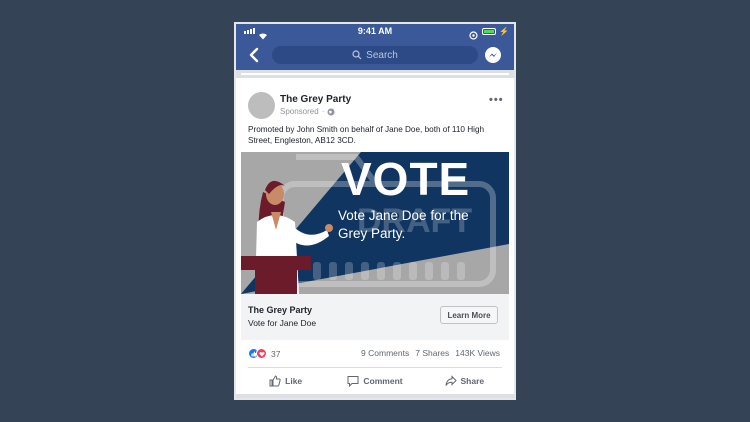 The image size is (750, 422). Describe the element at coordinates (280, 310) in the screenshot. I see `link-title: The Grey Party` at that location.